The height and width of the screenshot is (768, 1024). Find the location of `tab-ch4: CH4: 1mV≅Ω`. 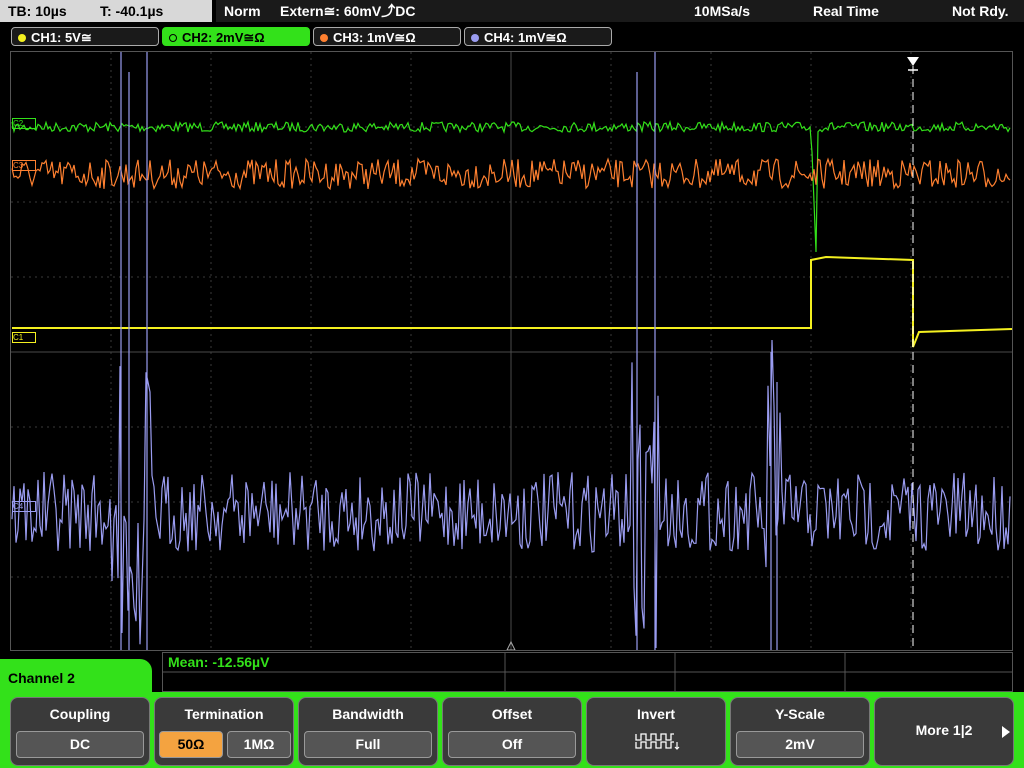

tab-ch4: CH4: 1mV≅Ω is located at coordinates (538, 36).